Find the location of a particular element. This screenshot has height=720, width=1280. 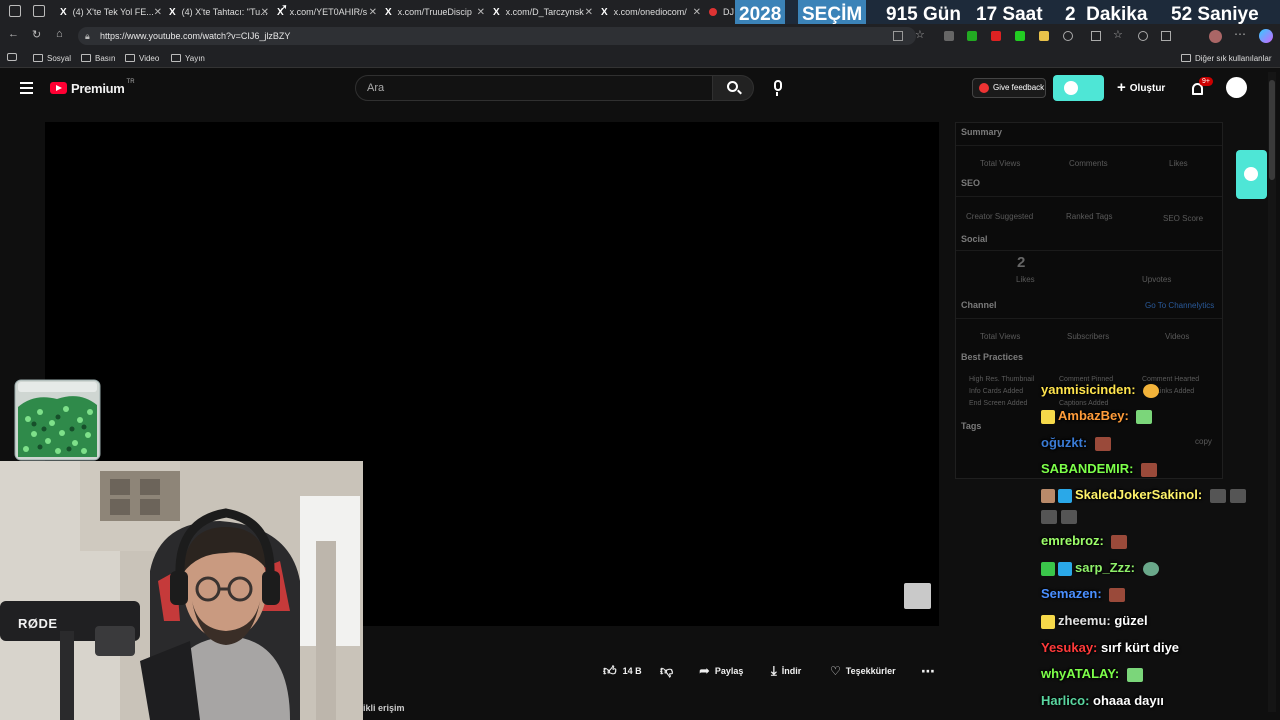

chat-username: yanmisicinden: is located at coordinates (1088, 389).